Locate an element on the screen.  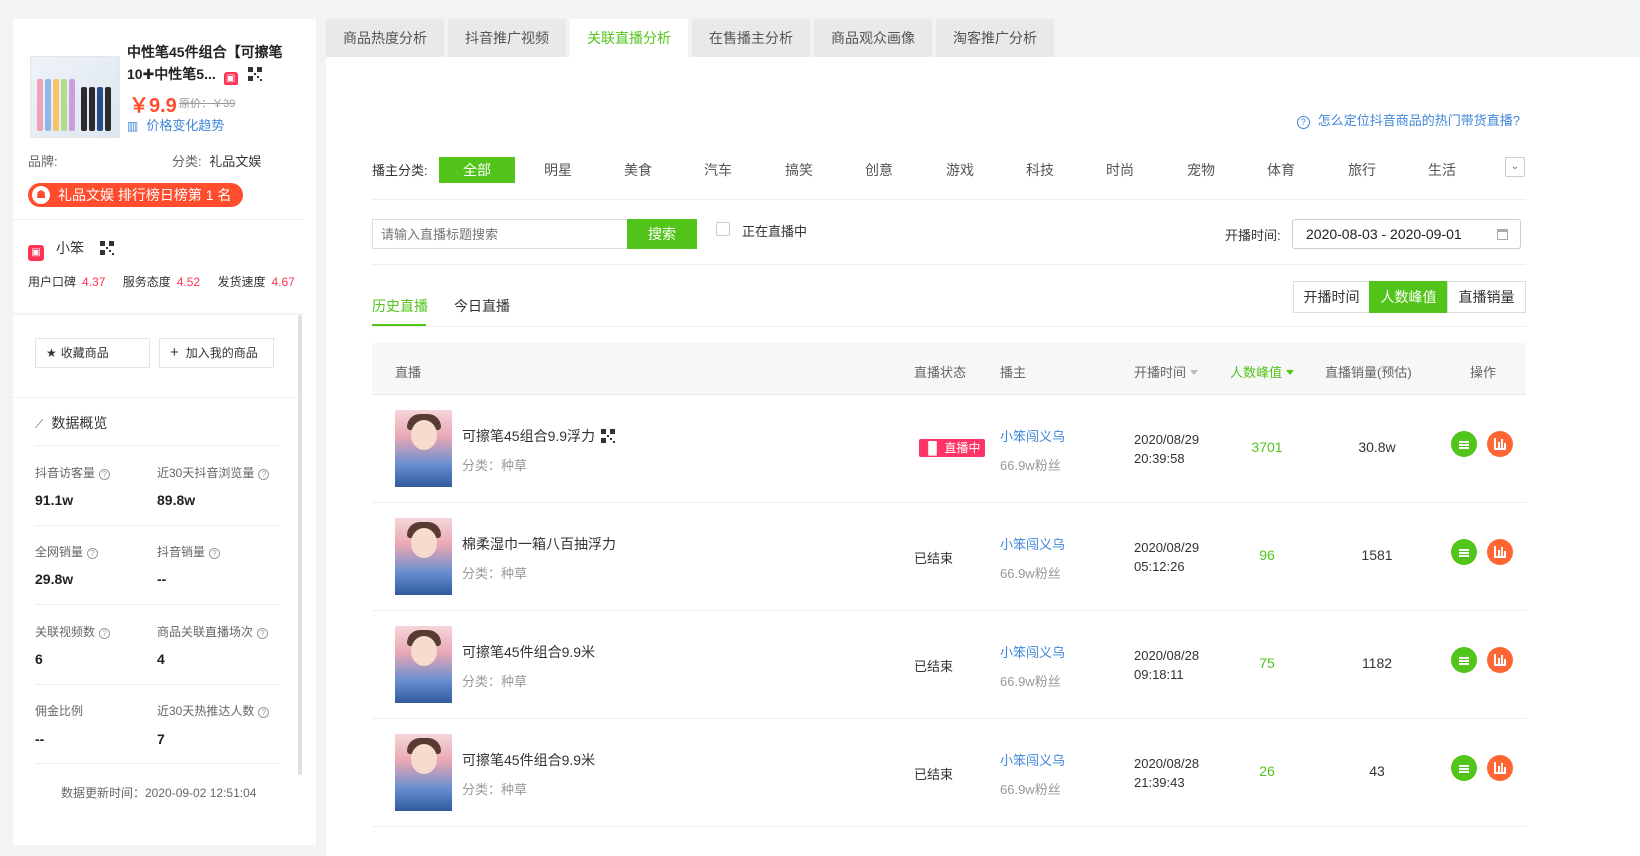
subtab-history-live: 历史直播 is located at coordinates (400, 306).